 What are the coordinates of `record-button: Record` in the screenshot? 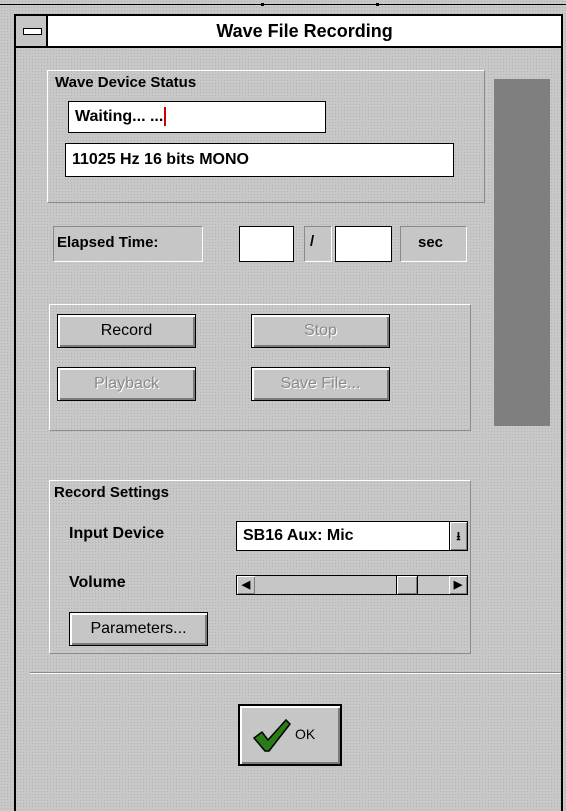 It's located at (126, 331).